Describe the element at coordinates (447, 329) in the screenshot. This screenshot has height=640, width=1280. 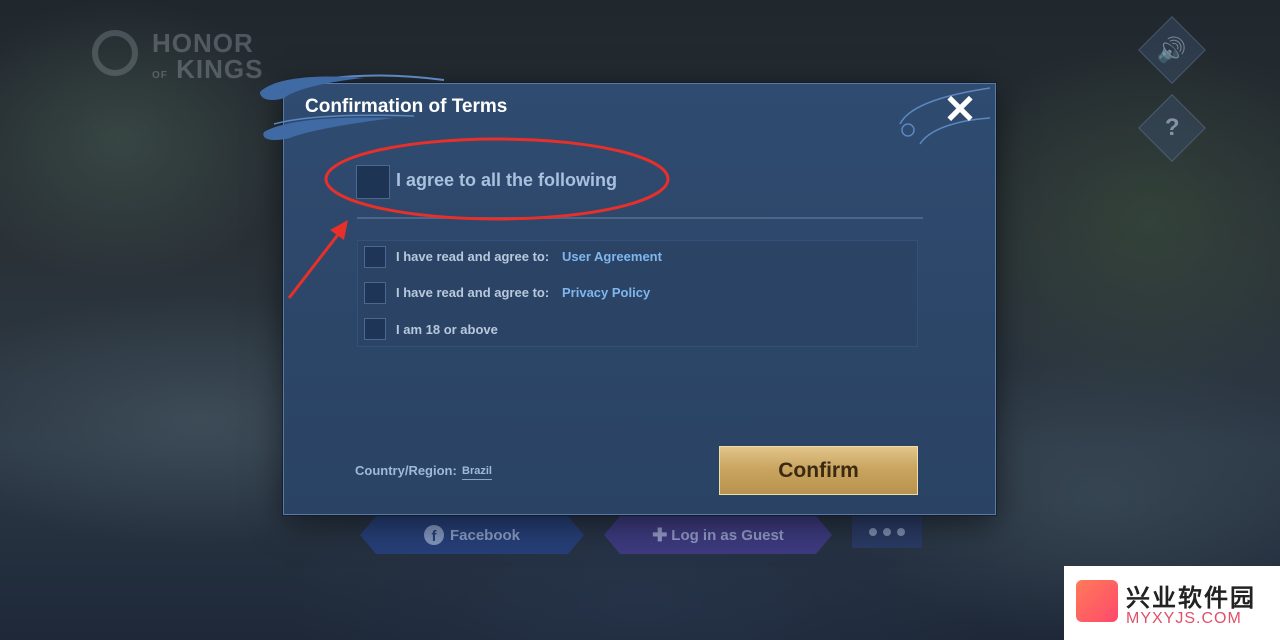
I see `age-label: I am 18 or above` at that location.